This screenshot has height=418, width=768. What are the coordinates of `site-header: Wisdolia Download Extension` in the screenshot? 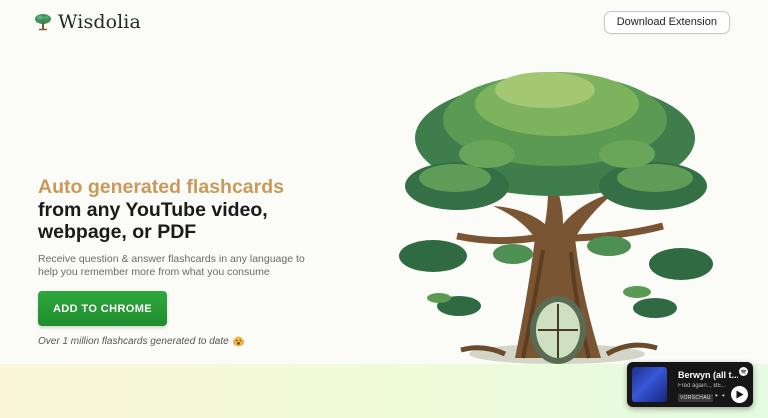 It's located at (384, 22).